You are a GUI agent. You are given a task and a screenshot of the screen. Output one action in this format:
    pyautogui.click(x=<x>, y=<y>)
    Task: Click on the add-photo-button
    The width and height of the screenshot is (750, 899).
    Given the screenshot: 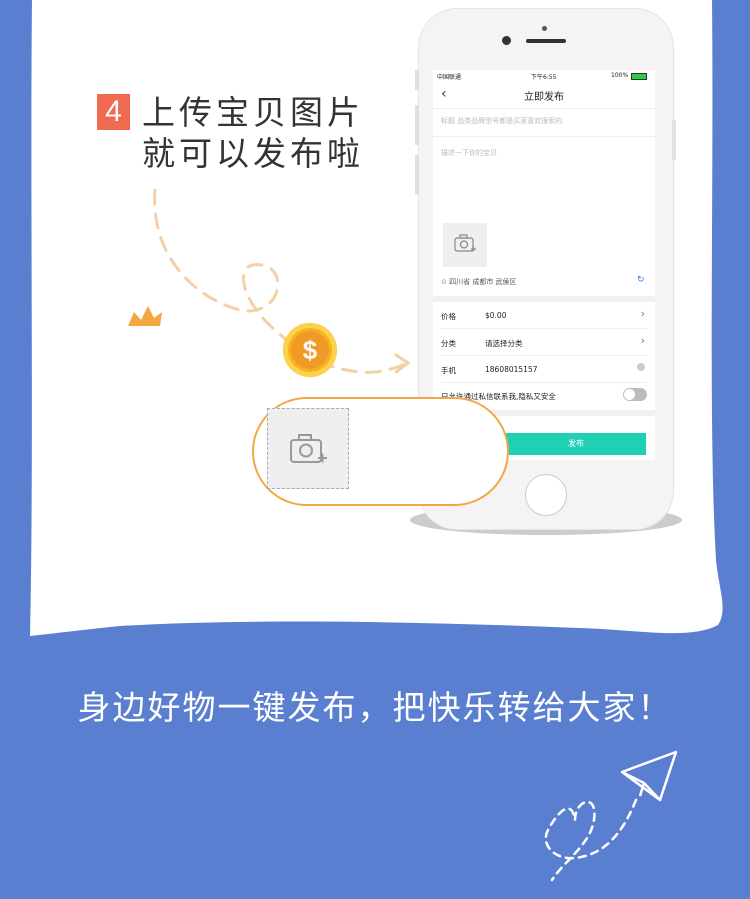 What is the action you would take?
    pyautogui.click(x=465, y=245)
    